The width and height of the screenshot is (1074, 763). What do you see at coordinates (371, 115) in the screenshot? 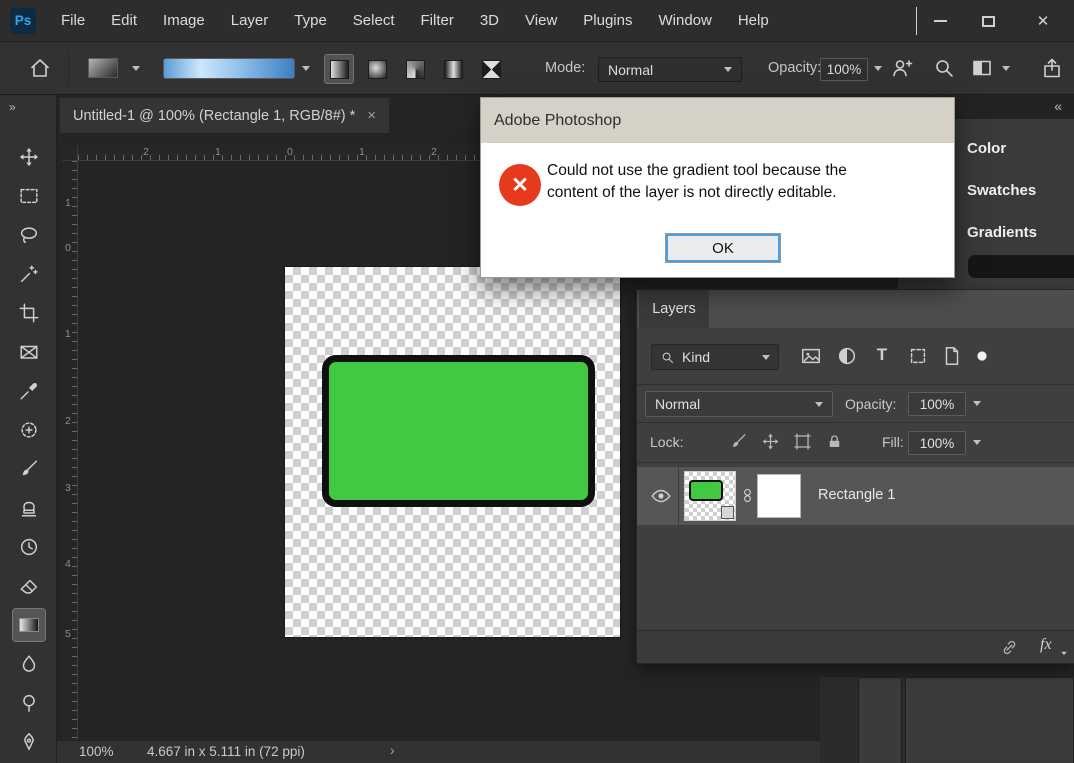
I see `tab-close-icon: ×` at bounding box center [371, 115].